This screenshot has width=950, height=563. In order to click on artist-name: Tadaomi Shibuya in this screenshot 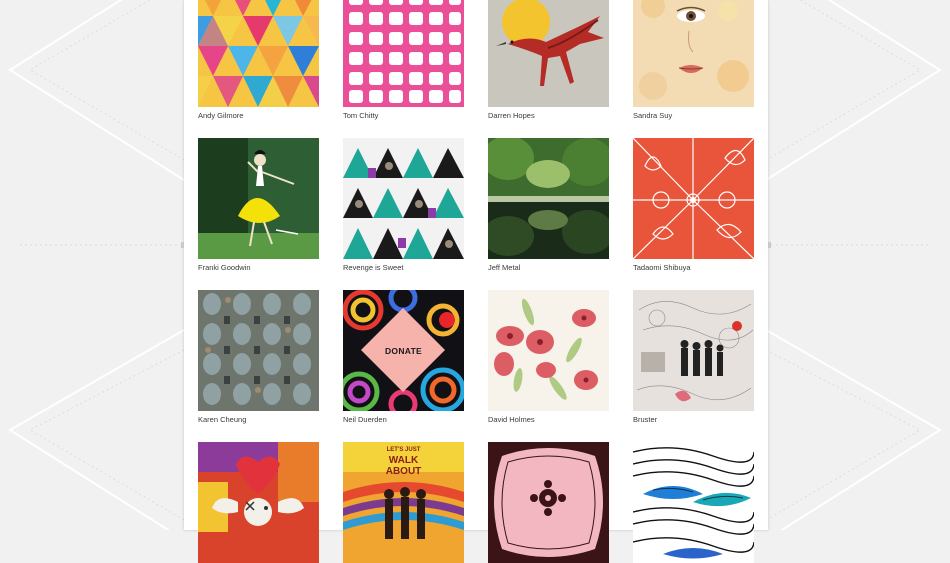, I will do `click(713, 268)`.